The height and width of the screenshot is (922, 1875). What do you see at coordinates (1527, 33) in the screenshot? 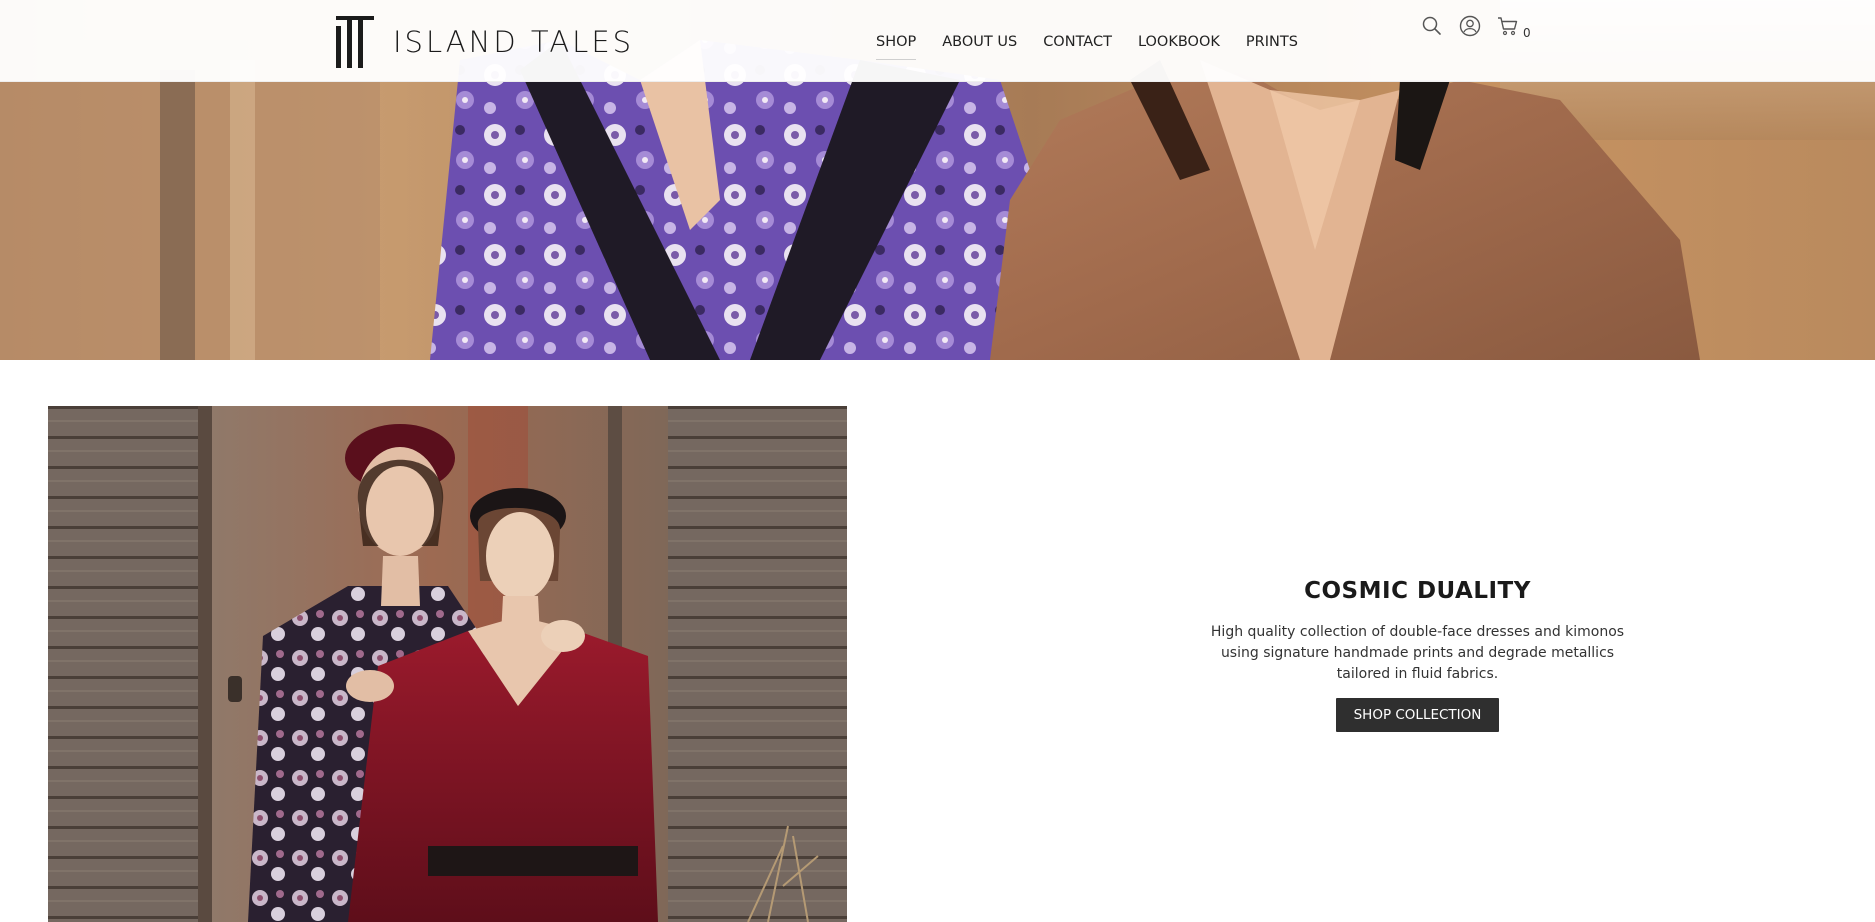
I see `cart-count: 0` at bounding box center [1527, 33].